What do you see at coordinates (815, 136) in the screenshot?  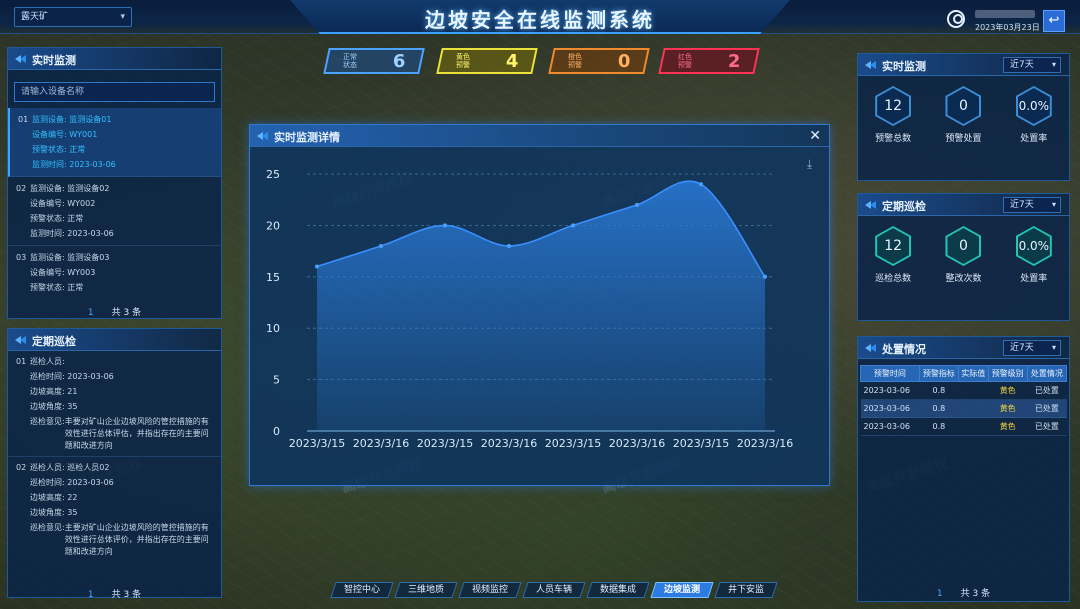 I see `close-icon: ✕` at bounding box center [815, 136].